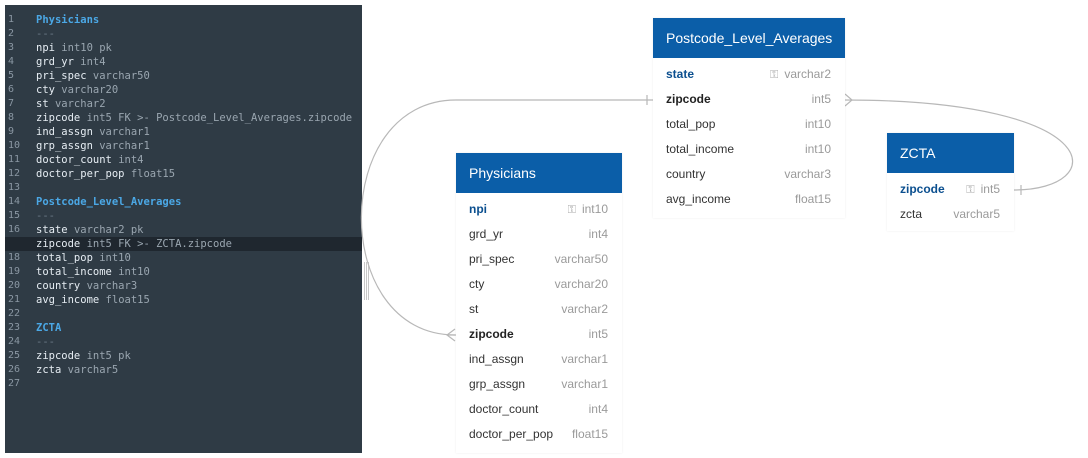 Image resolution: width=1088 pixels, height=458 pixels. I want to click on field-row-npi: npi ⚿ int10, so click(539, 209).